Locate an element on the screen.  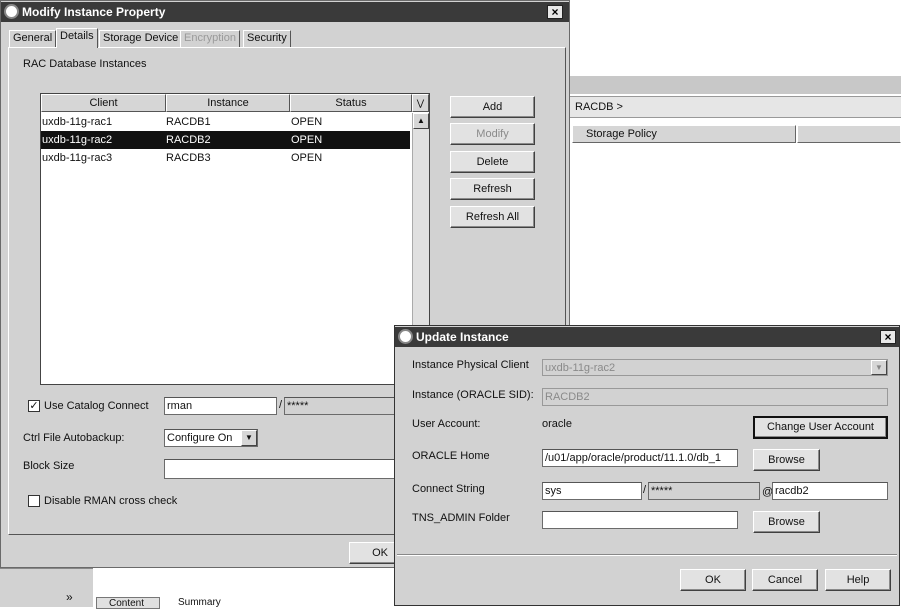
help-button: Help is located at coordinates (858, 580).